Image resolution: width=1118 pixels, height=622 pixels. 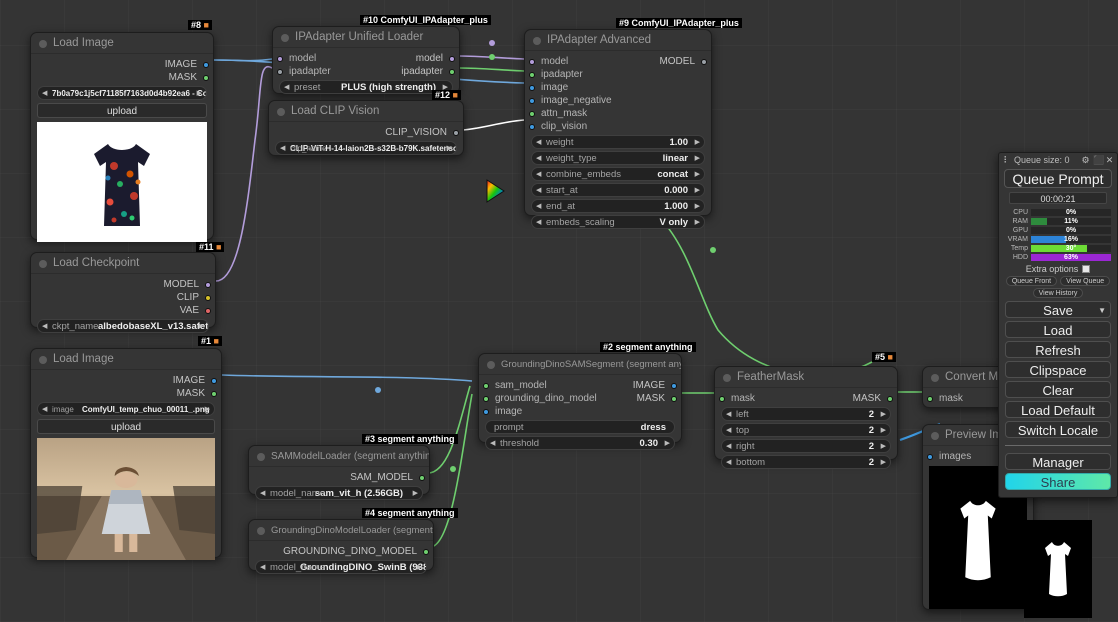 I want to click on port-out-model: model, so click(x=412, y=58).